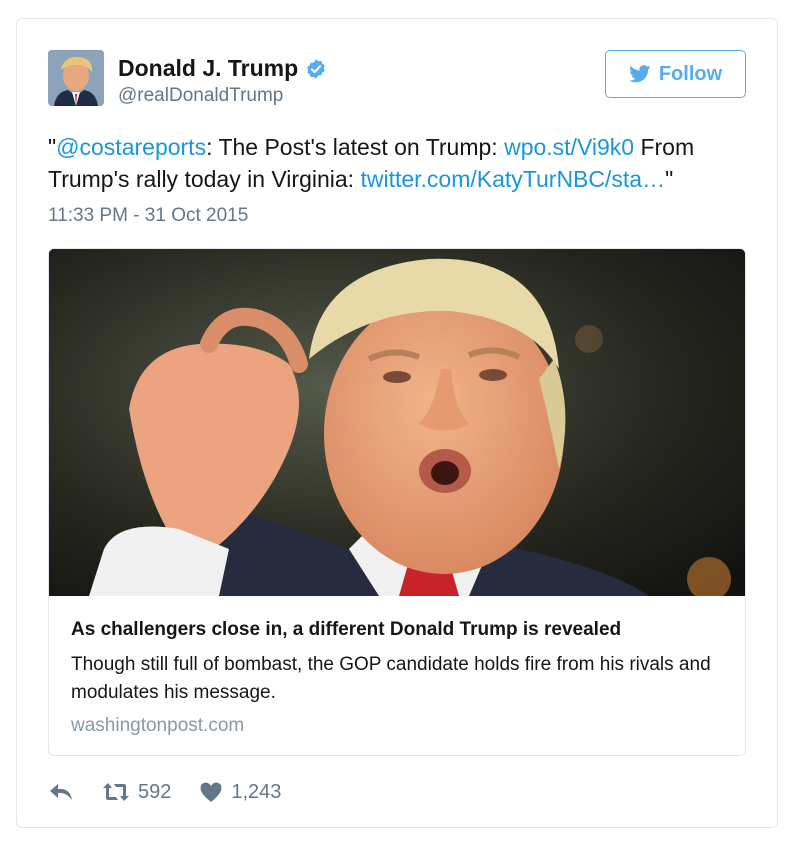 This screenshot has height=848, width=799. Describe the element at coordinates (569, 147) in the screenshot. I see `short-link: wpo.st/Vi9k0` at that location.